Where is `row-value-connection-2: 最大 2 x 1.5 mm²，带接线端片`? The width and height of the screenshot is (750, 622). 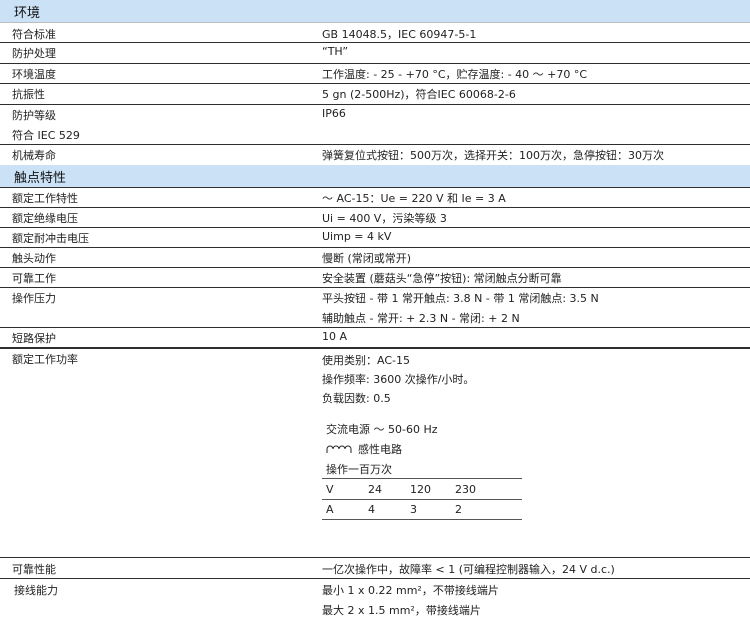
row-value-connection-2: 最大 2 x 1.5 mm²，带接线端片 is located at coordinates (401, 610).